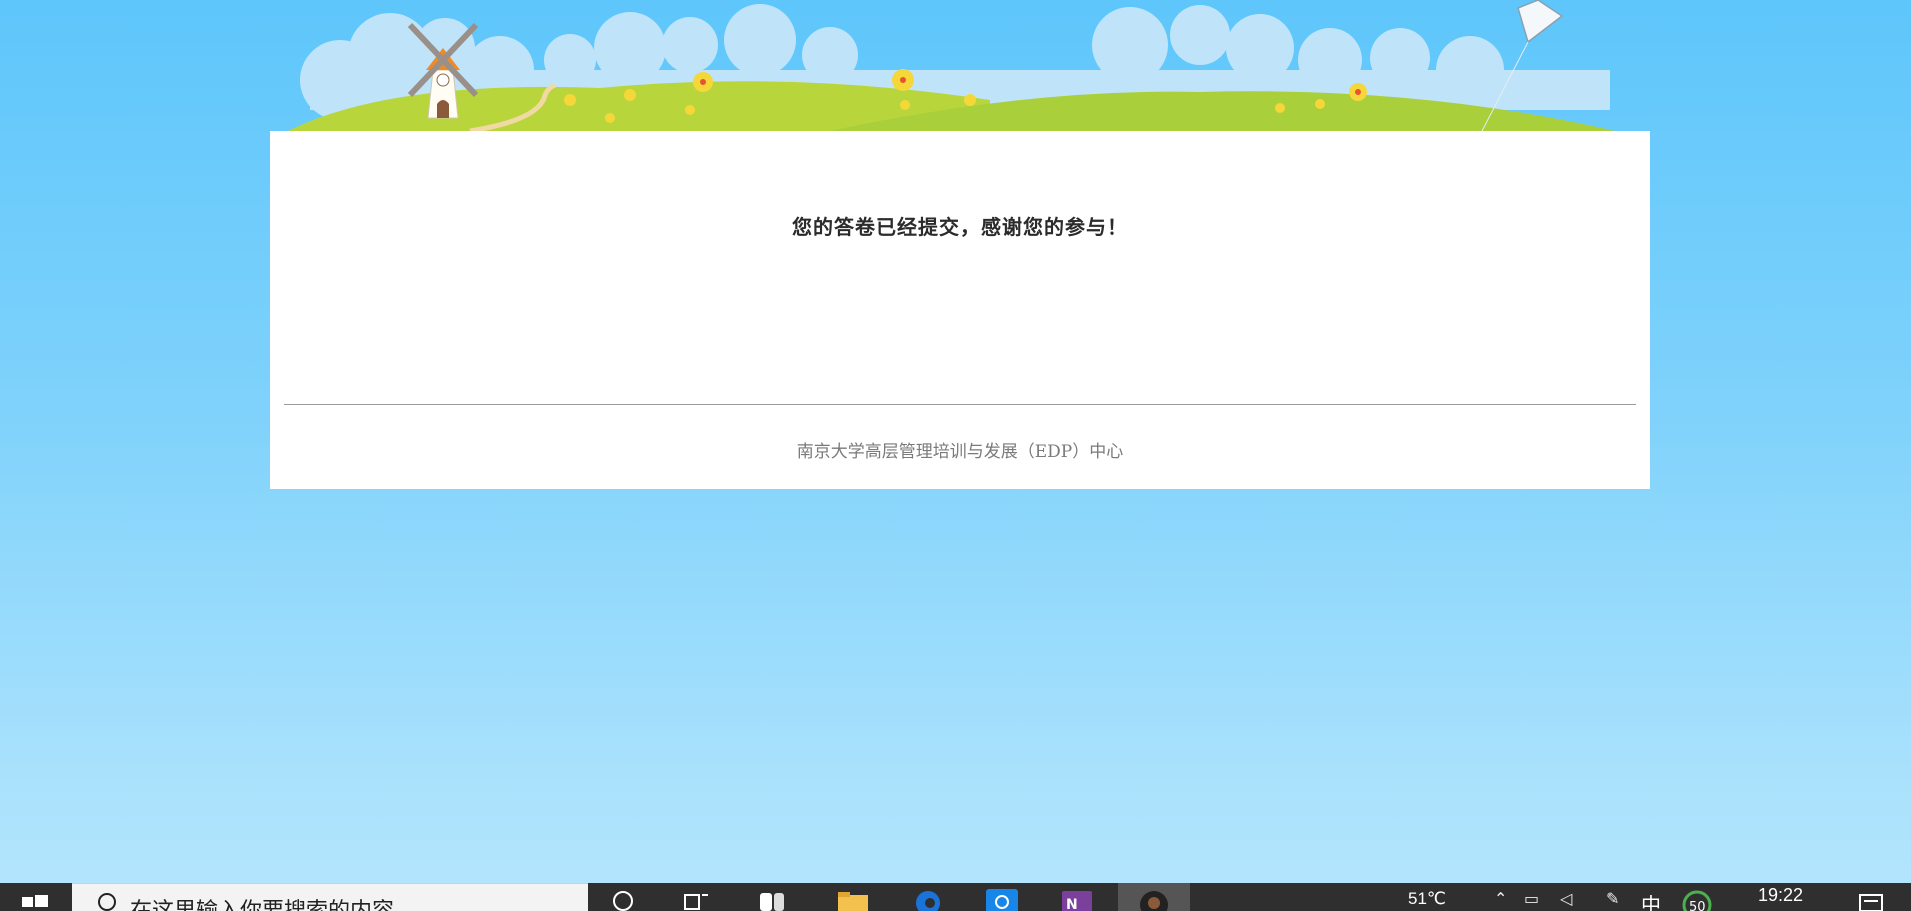 The image size is (1911, 911). I want to click on app-icon, so click(772, 899).